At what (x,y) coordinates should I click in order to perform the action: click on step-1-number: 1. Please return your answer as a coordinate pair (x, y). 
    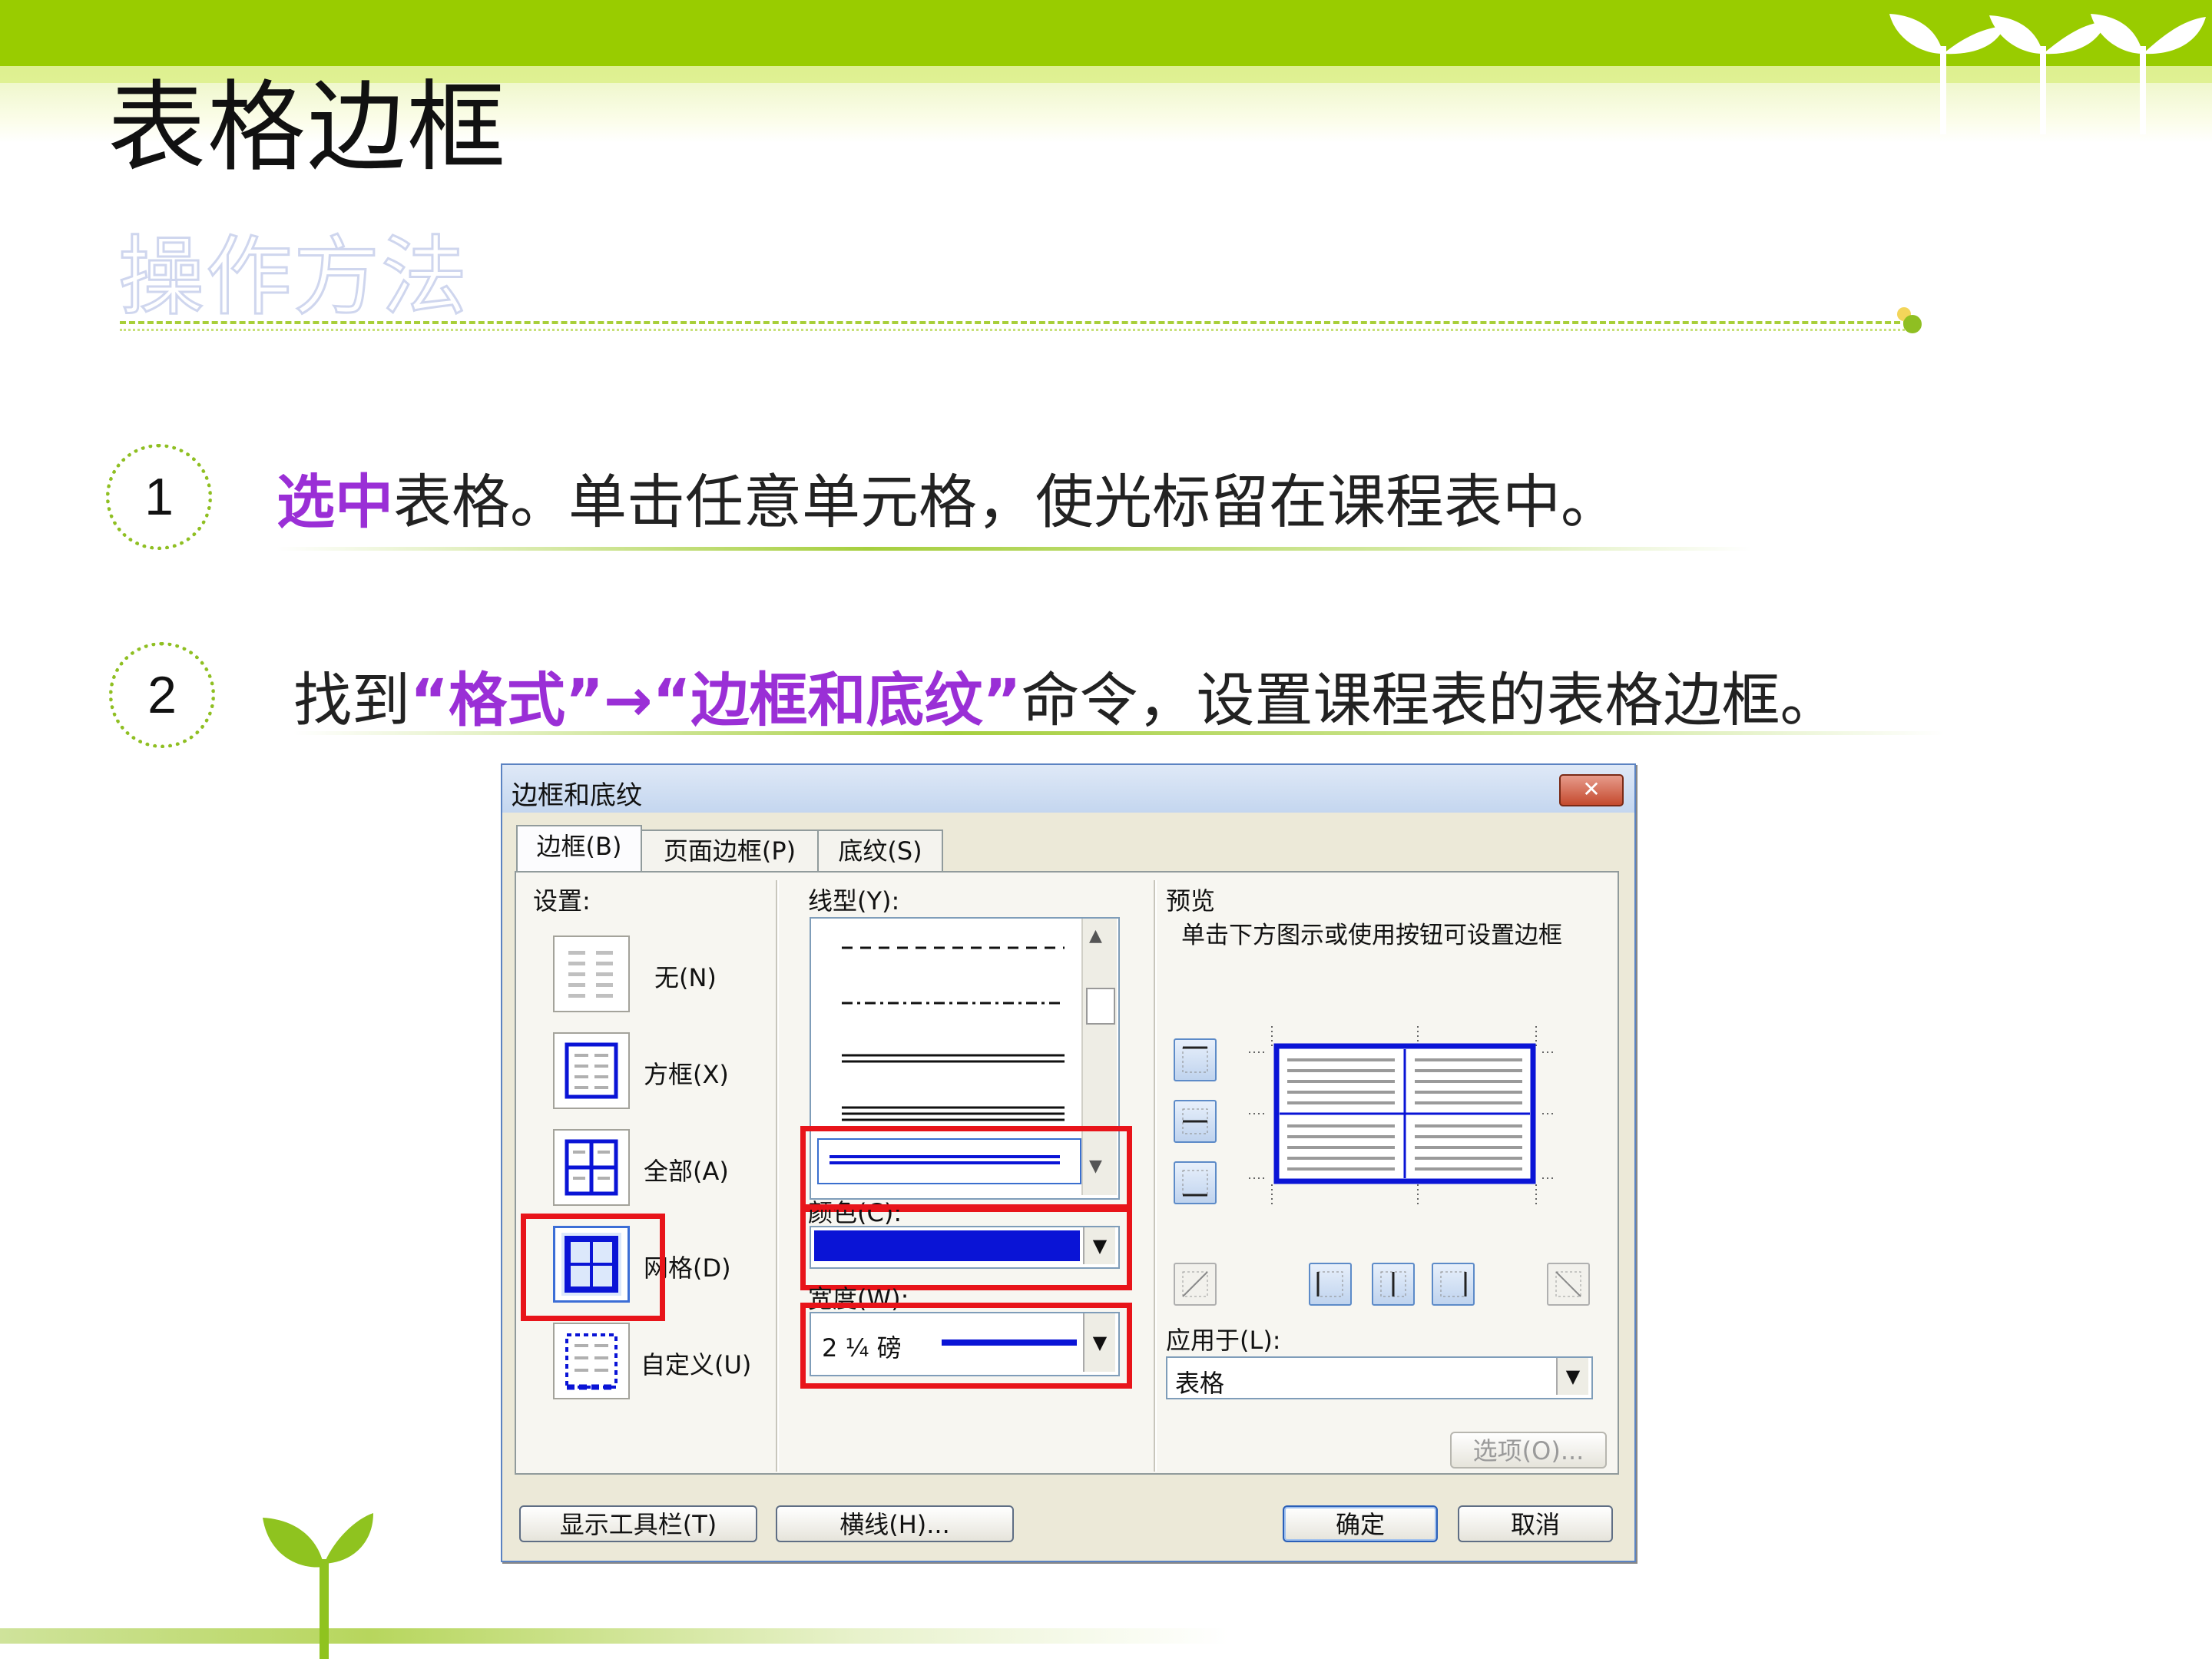
    Looking at the image, I should click on (159, 497).